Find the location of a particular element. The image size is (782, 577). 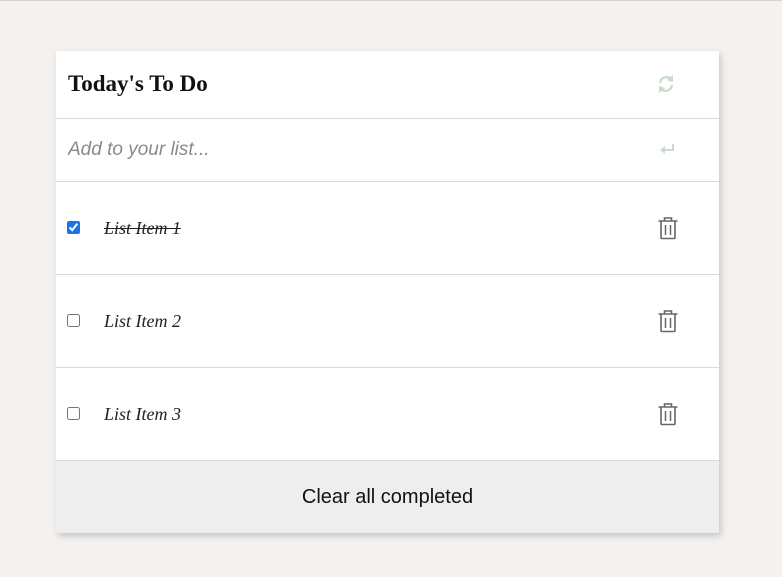

item-label: List Item 1 is located at coordinates (143, 228).